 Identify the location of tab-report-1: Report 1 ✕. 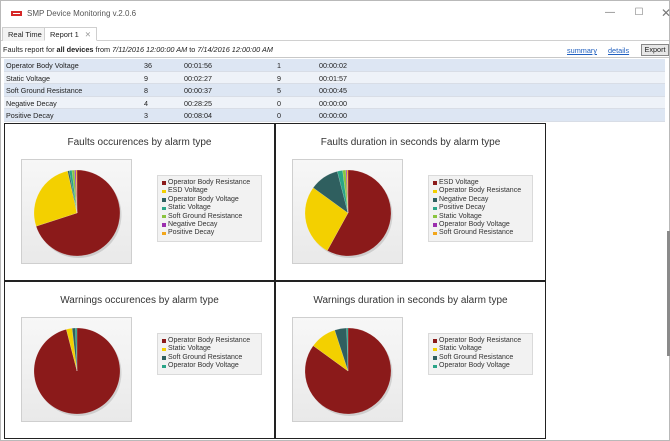
(71, 34).